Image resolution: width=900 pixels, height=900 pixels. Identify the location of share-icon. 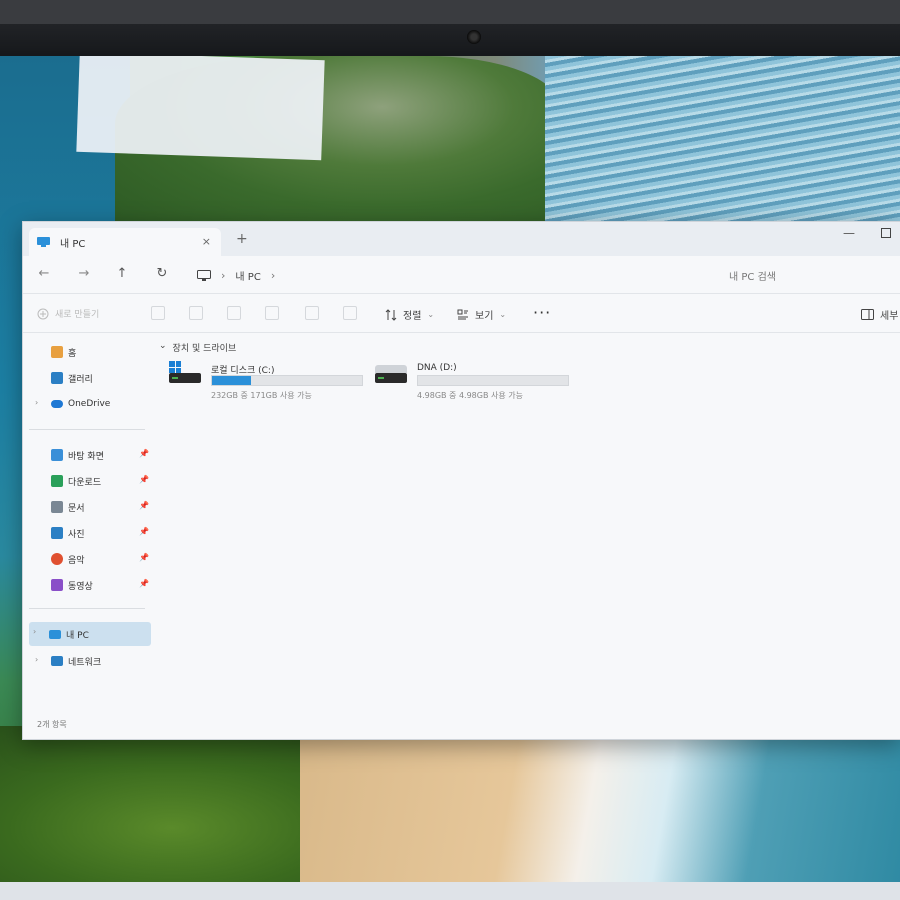
(312, 313).